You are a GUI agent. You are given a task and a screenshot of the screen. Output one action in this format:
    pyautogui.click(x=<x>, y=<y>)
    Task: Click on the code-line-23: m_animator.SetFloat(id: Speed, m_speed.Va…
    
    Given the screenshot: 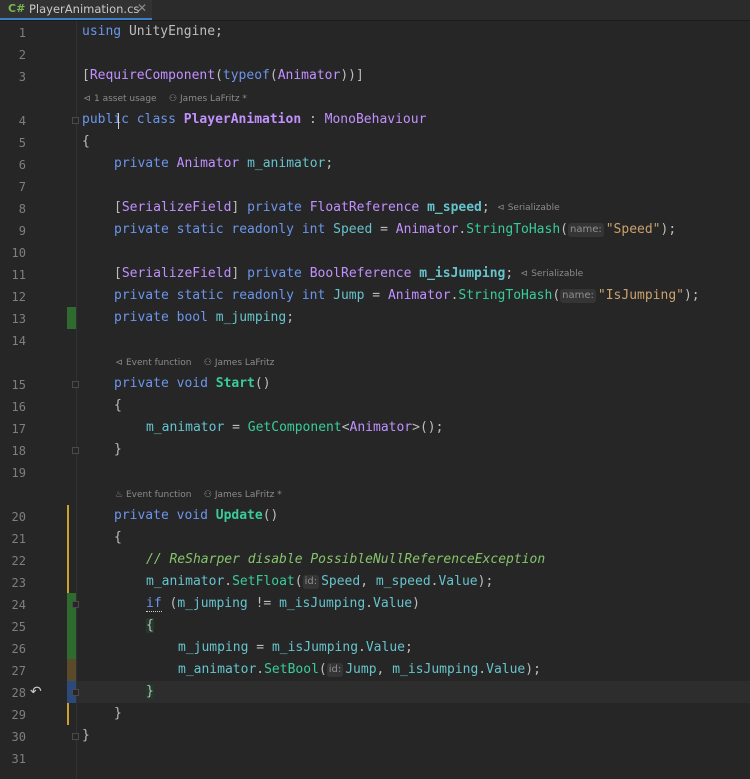 What is the action you would take?
    pyautogui.click(x=319, y=582)
    